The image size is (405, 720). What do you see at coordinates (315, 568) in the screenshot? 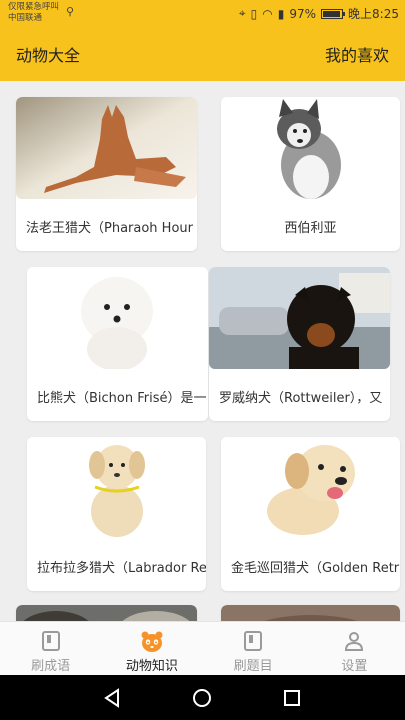
I see `animal-name: 金毛巡回猎犬（Golden Retr` at bounding box center [315, 568].